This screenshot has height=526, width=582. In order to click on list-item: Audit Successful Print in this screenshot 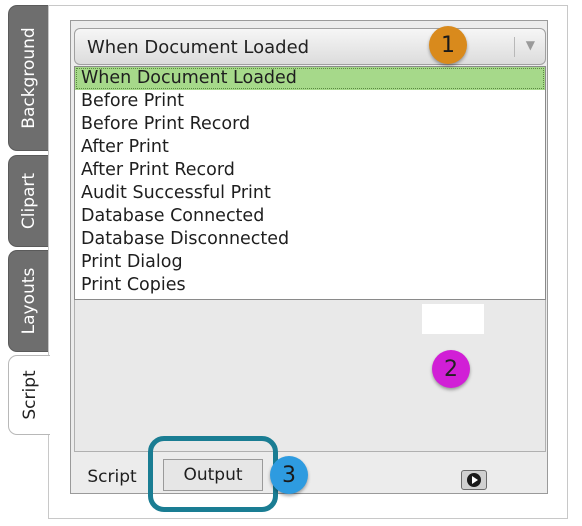, I will do `click(310, 193)`.